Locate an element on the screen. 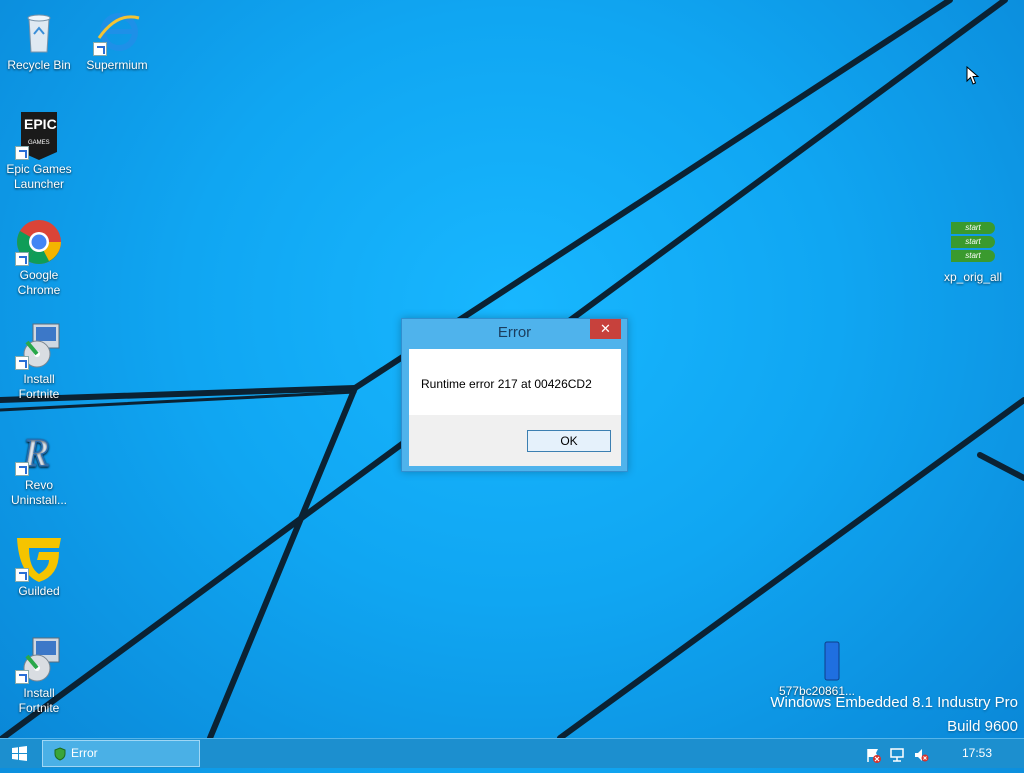 The height and width of the screenshot is (773, 1024). desktop-icon-label-line1: Epic Games is located at coordinates (39, 169).